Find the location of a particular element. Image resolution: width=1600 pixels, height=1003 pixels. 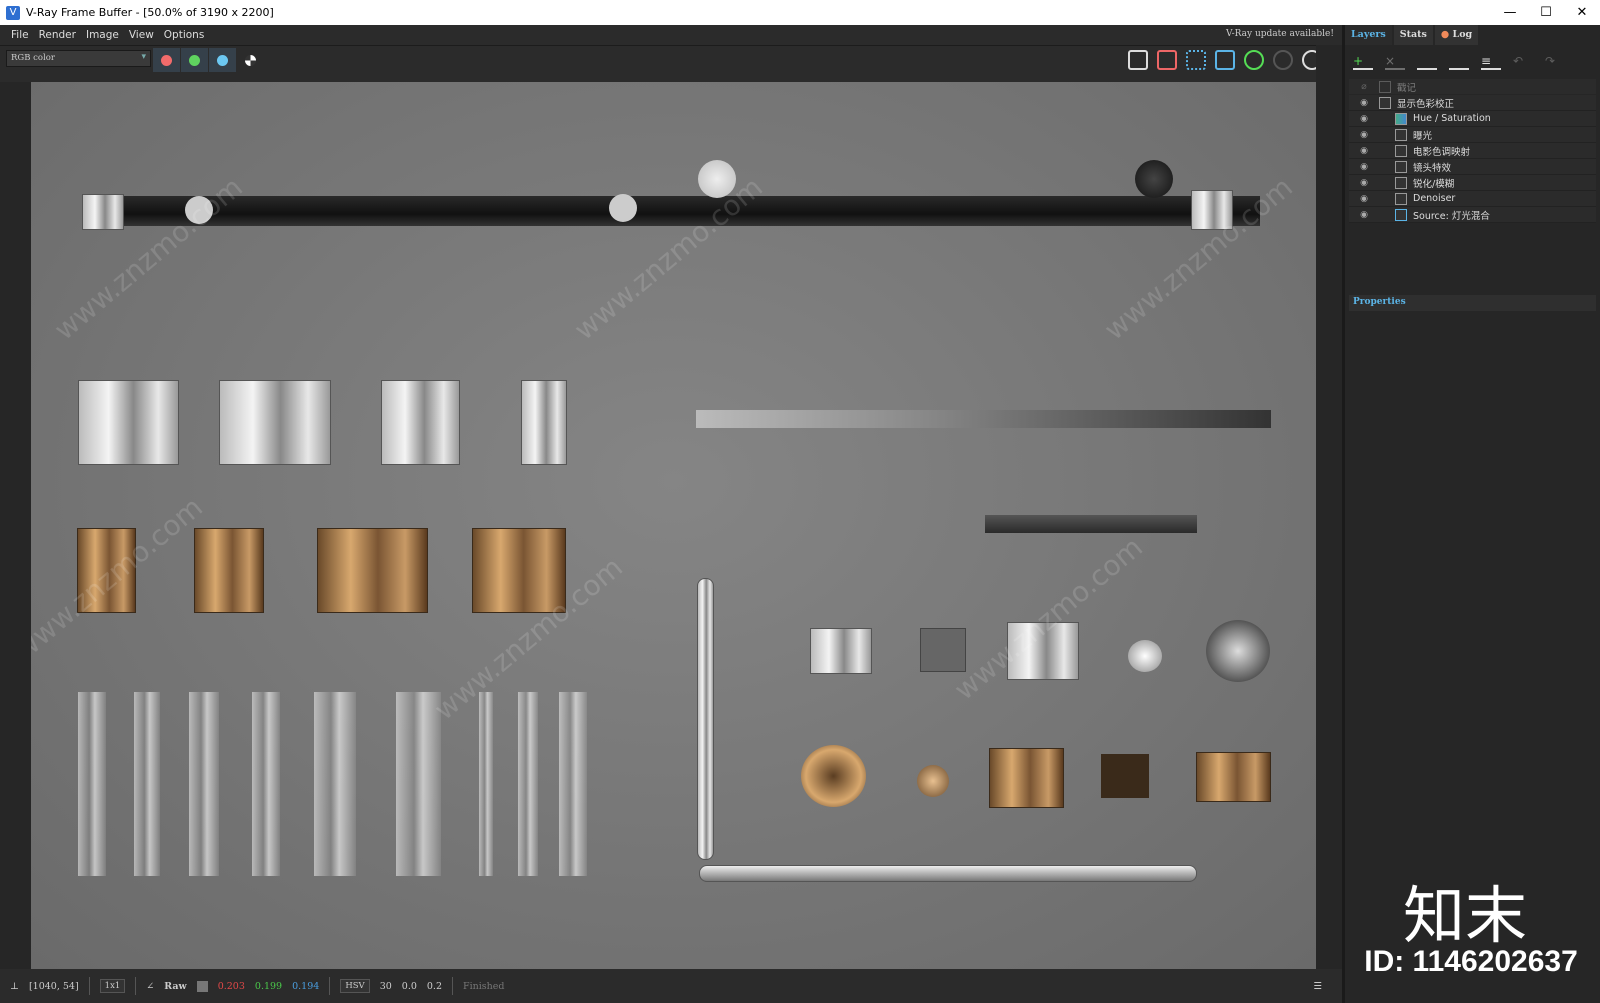

layer-row: ◉ 锐化/模糊 is located at coordinates (1472, 183).